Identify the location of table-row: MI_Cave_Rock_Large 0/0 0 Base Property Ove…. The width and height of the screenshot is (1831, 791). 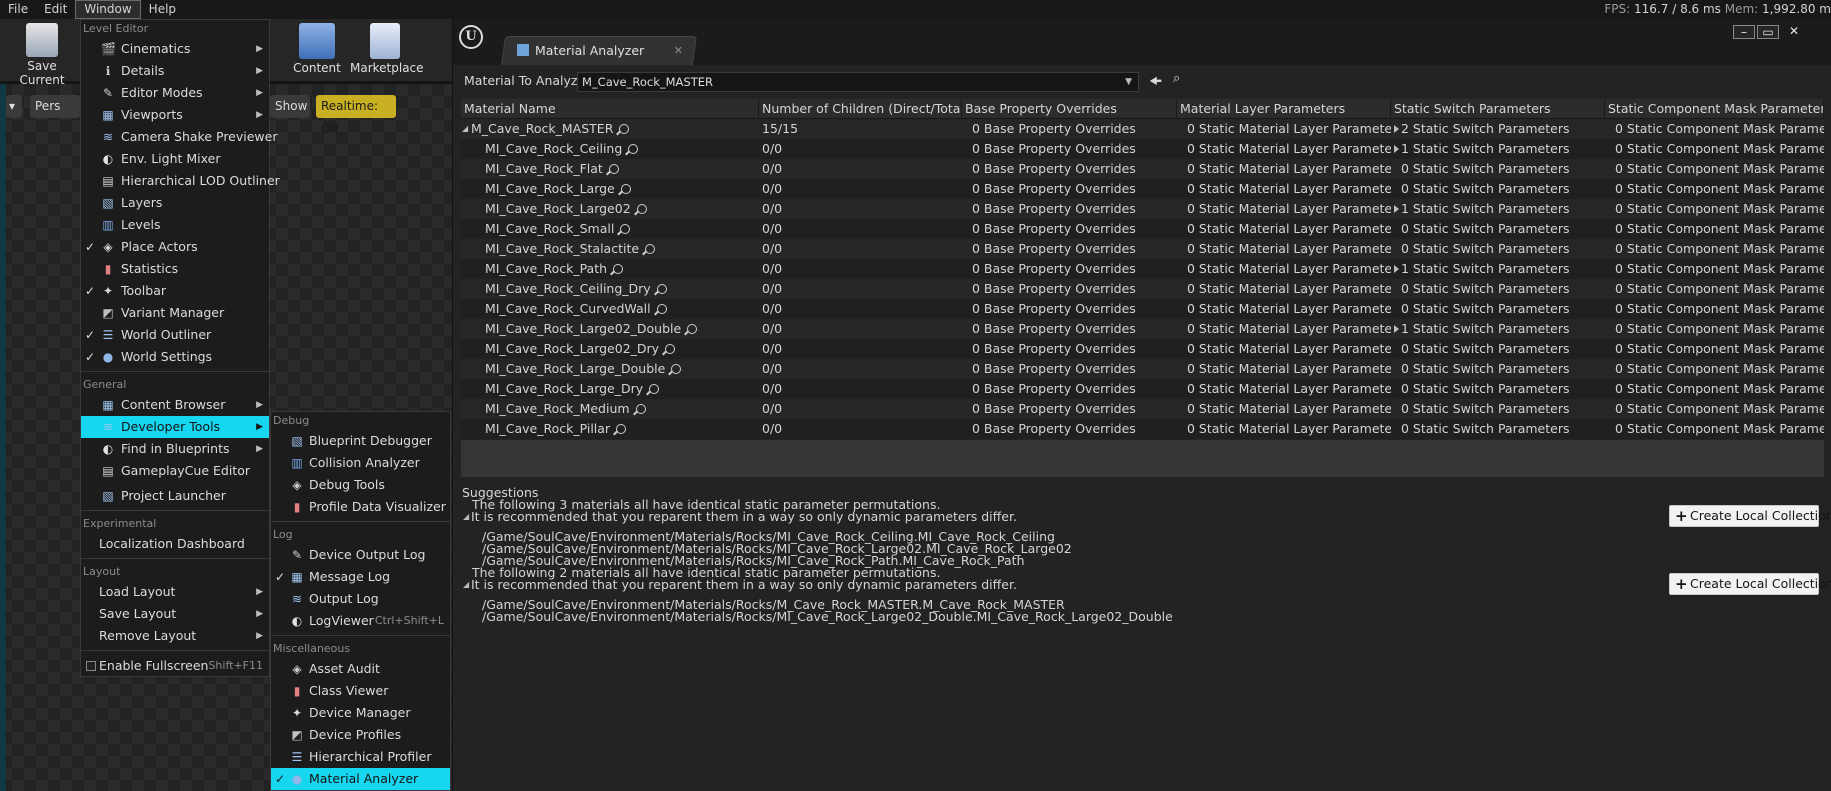
(1142, 189).